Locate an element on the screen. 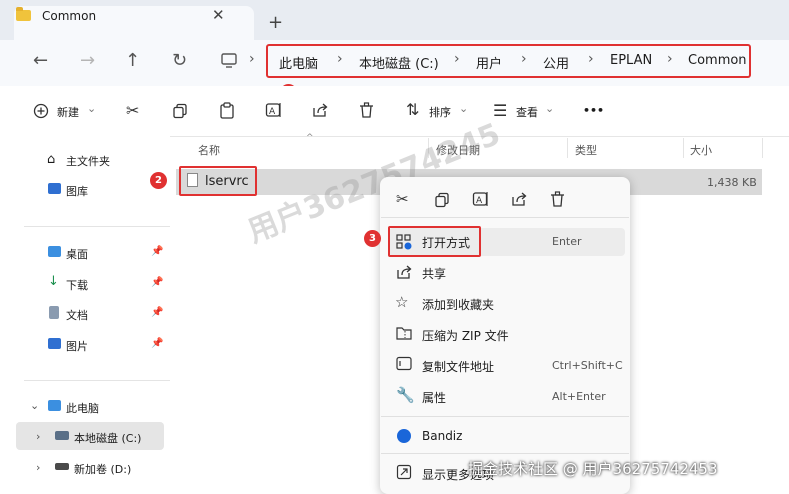 The image size is (789, 494). sidebar-item-documents: 文档 is located at coordinates (77, 315).